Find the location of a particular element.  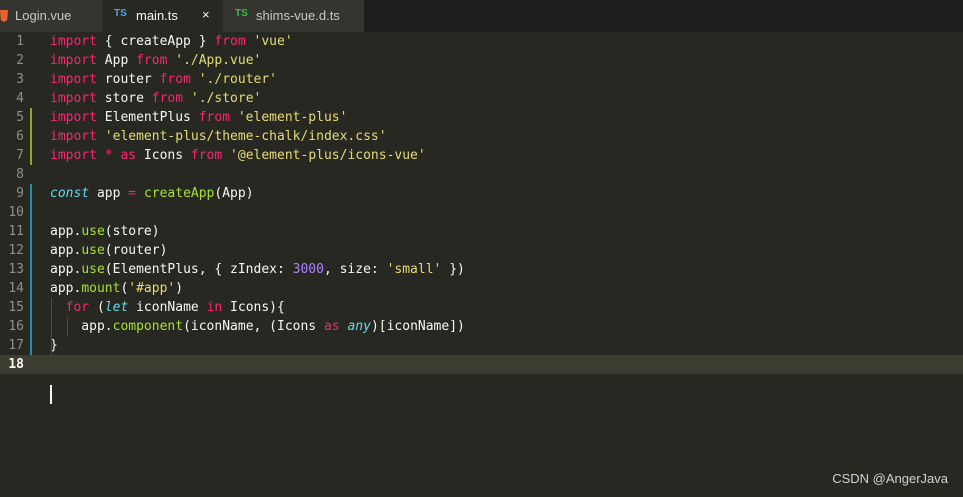

line-number: 13 is located at coordinates (16, 269).